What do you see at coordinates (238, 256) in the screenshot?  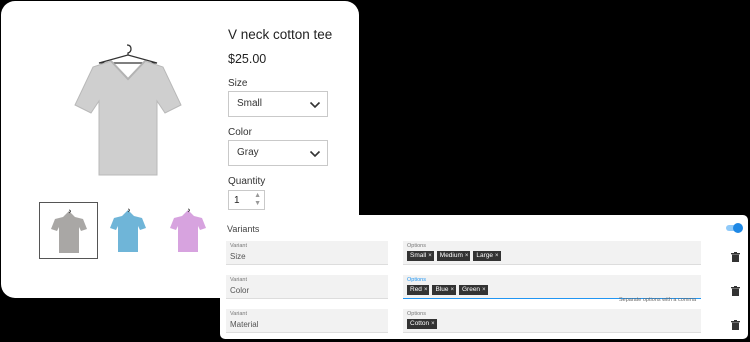 I see `variant-field-value: Size` at bounding box center [238, 256].